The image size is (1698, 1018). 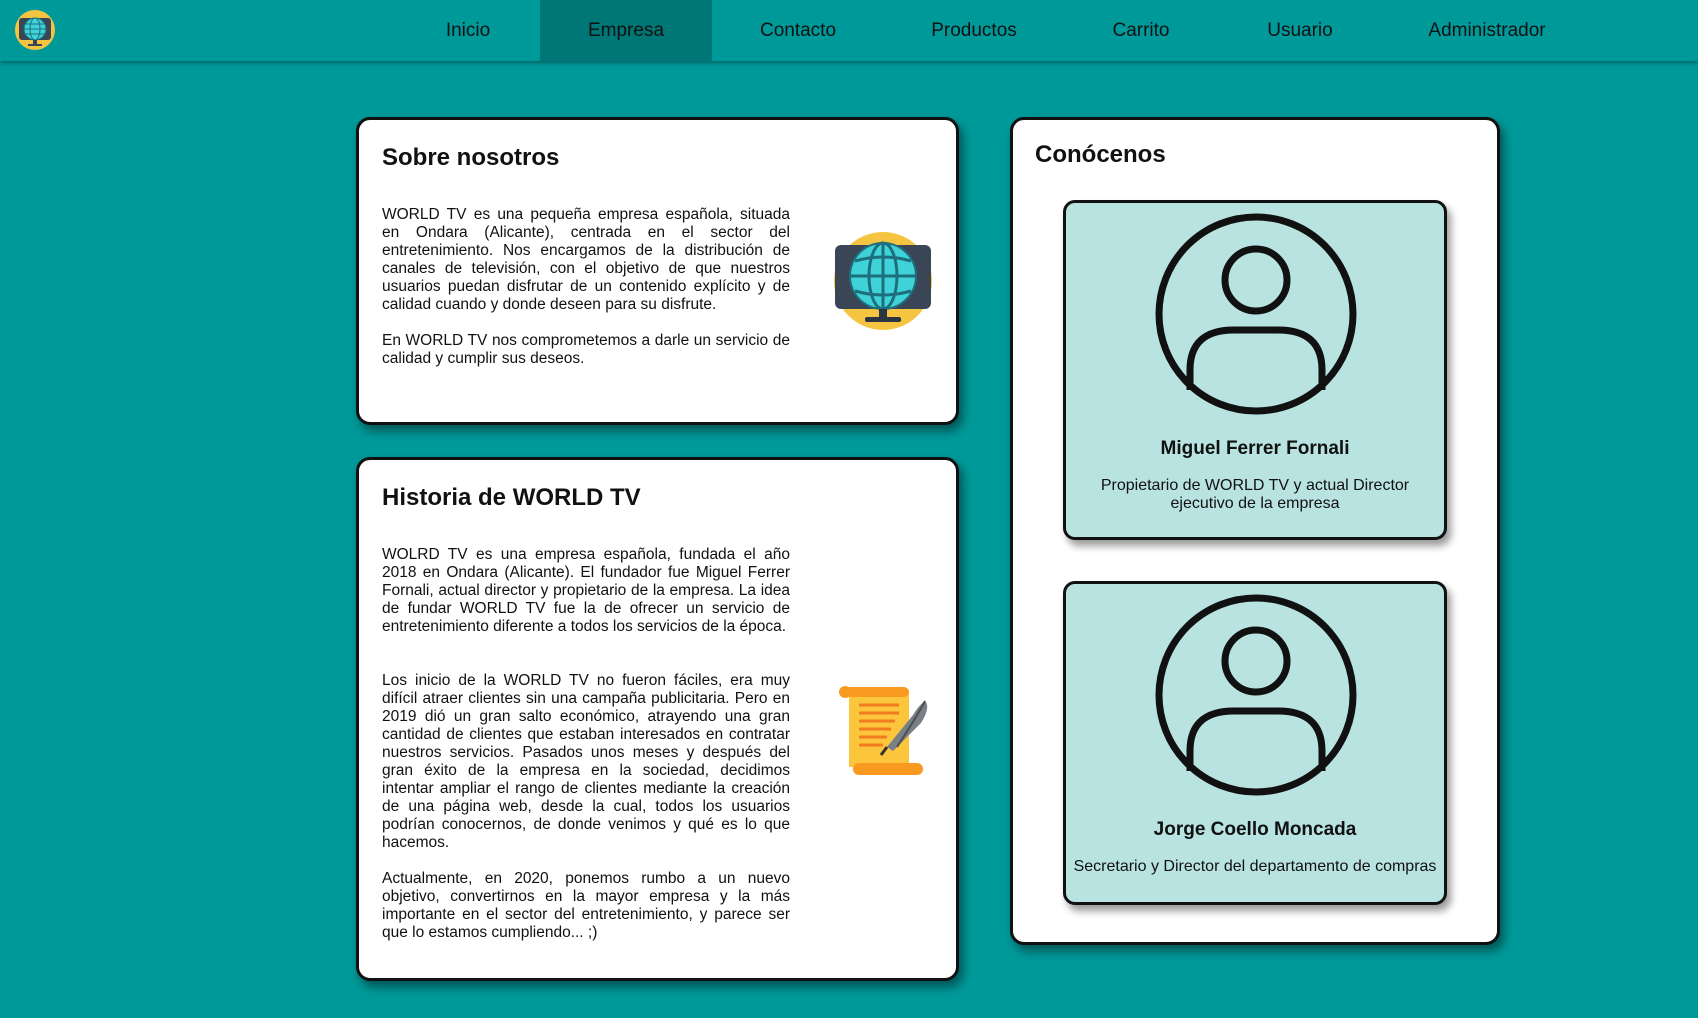 What do you see at coordinates (1487, 30) in the screenshot?
I see `nav-item-administrador: Administrador` at bounding box center [1487, 30].